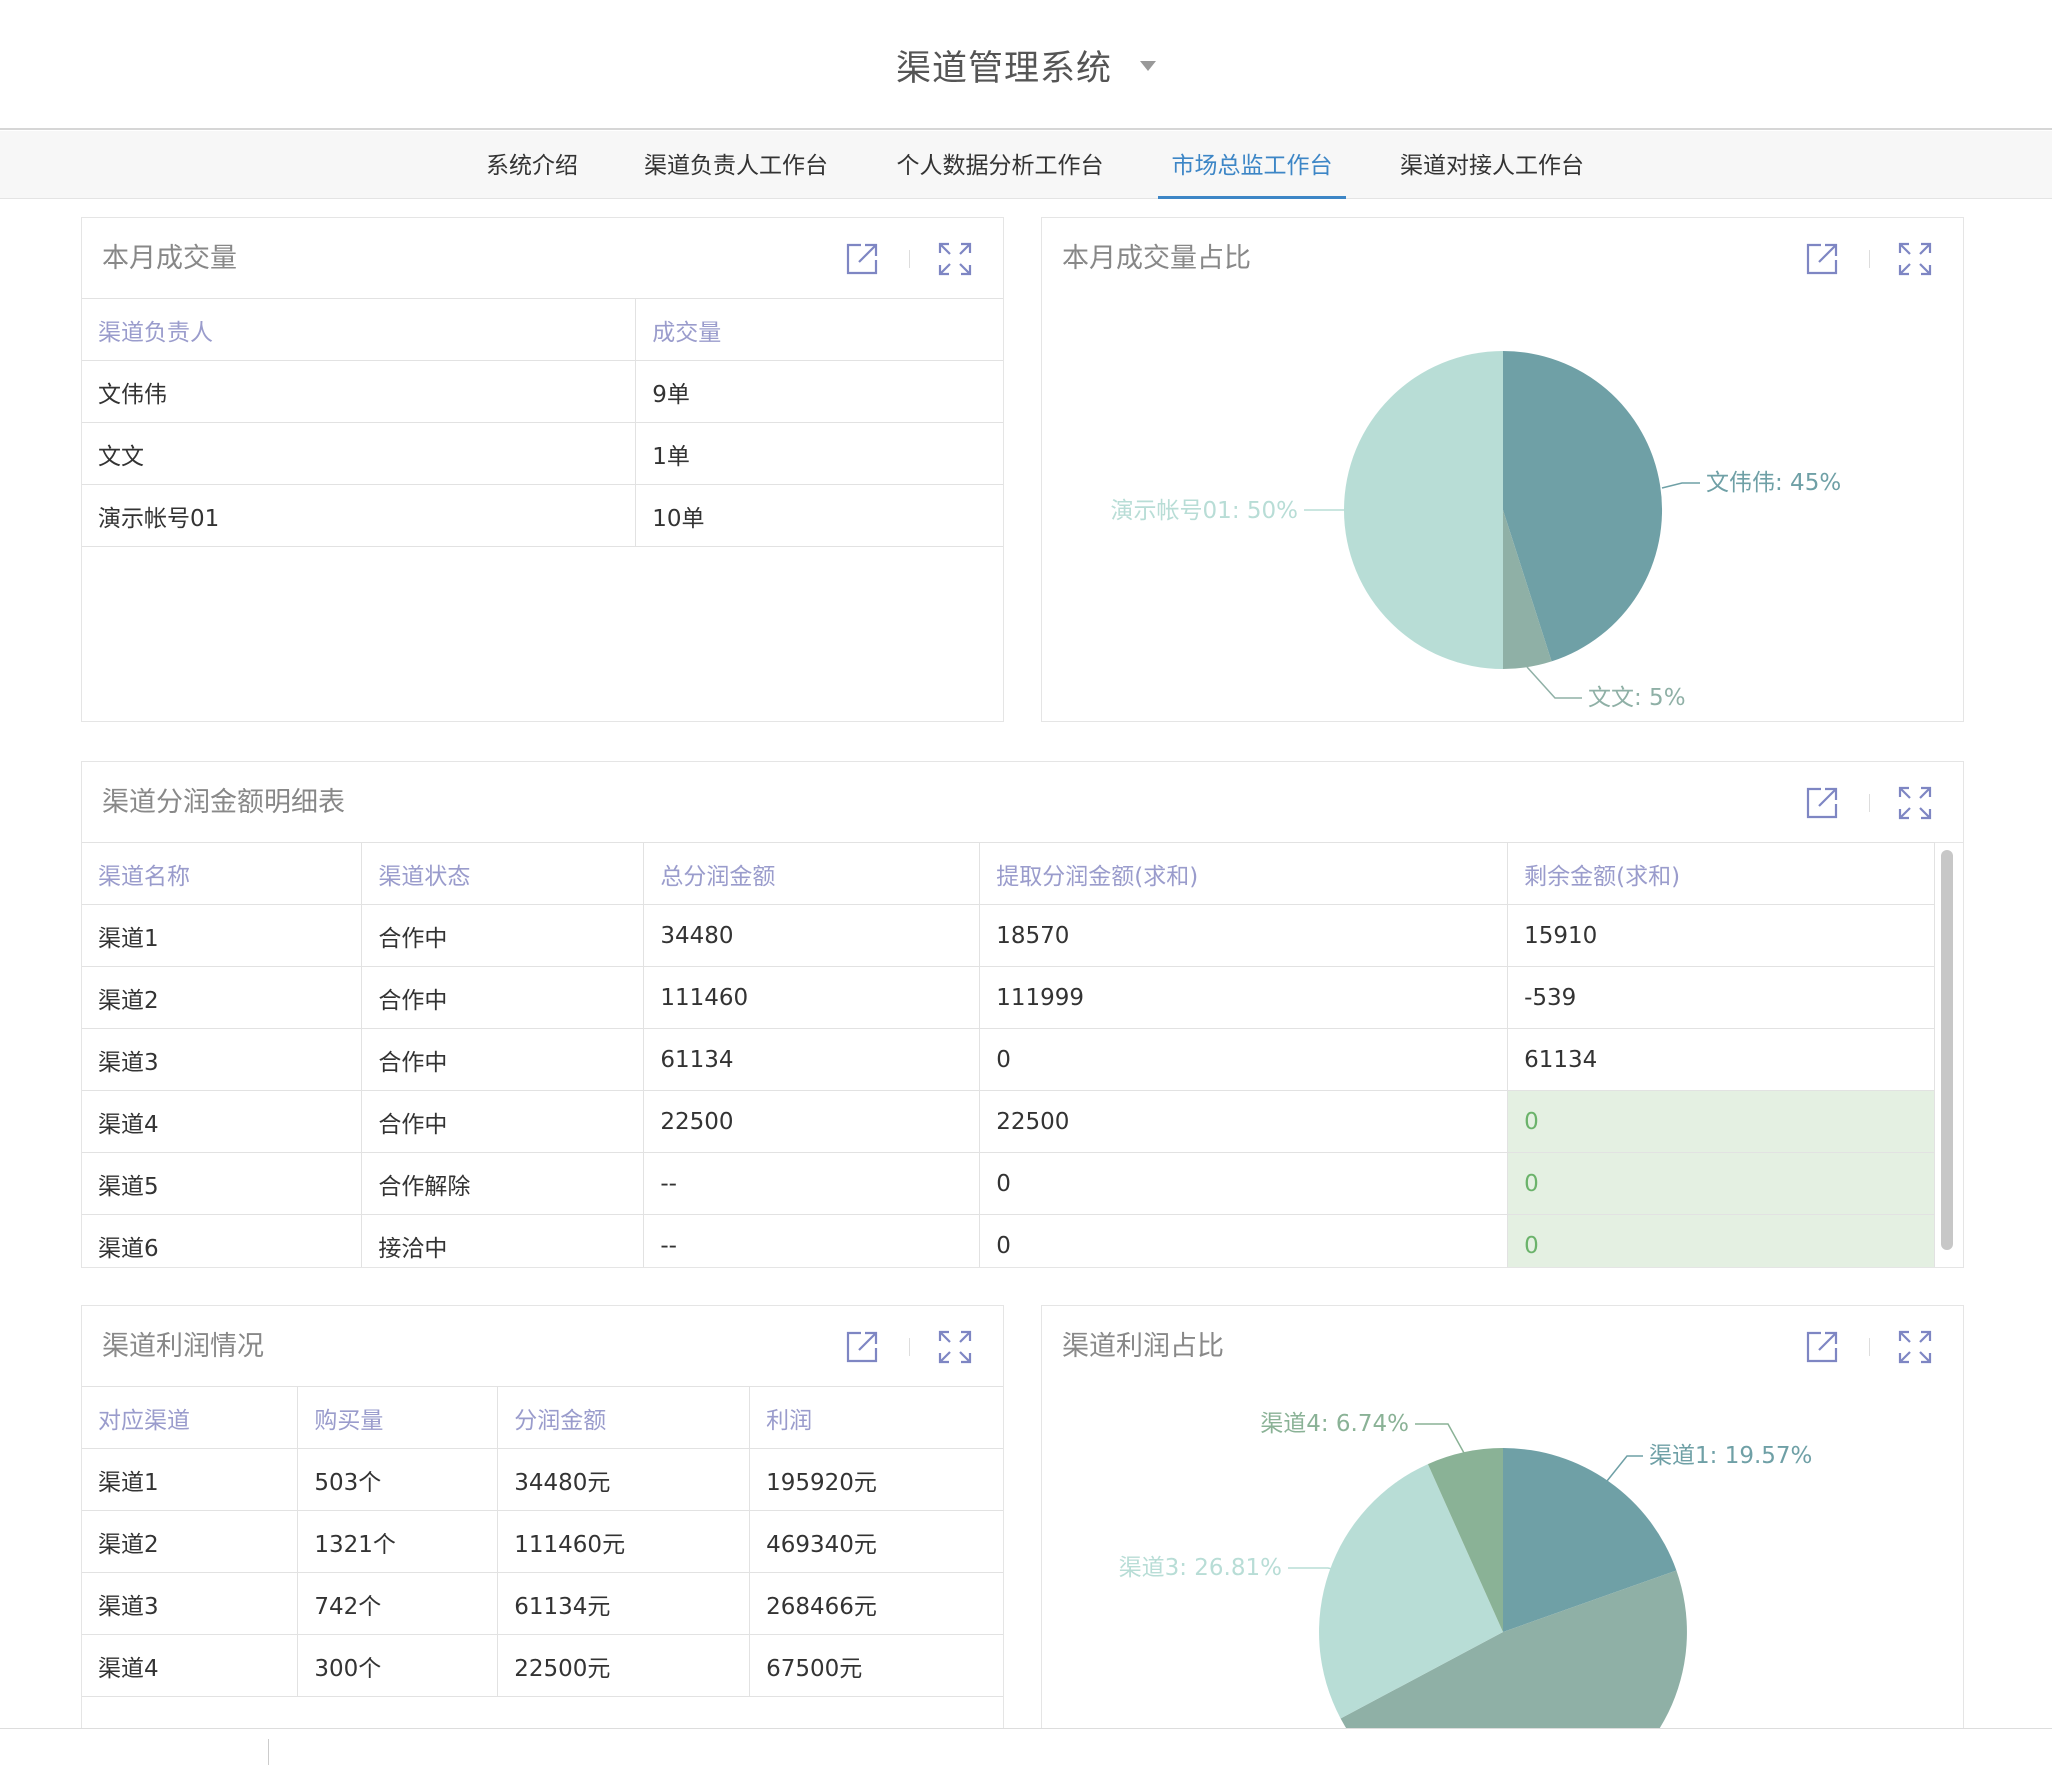  Describe the element at coordinates (359, 391) in the screenshot. I see `table-cell: 文伟伟` at that location.